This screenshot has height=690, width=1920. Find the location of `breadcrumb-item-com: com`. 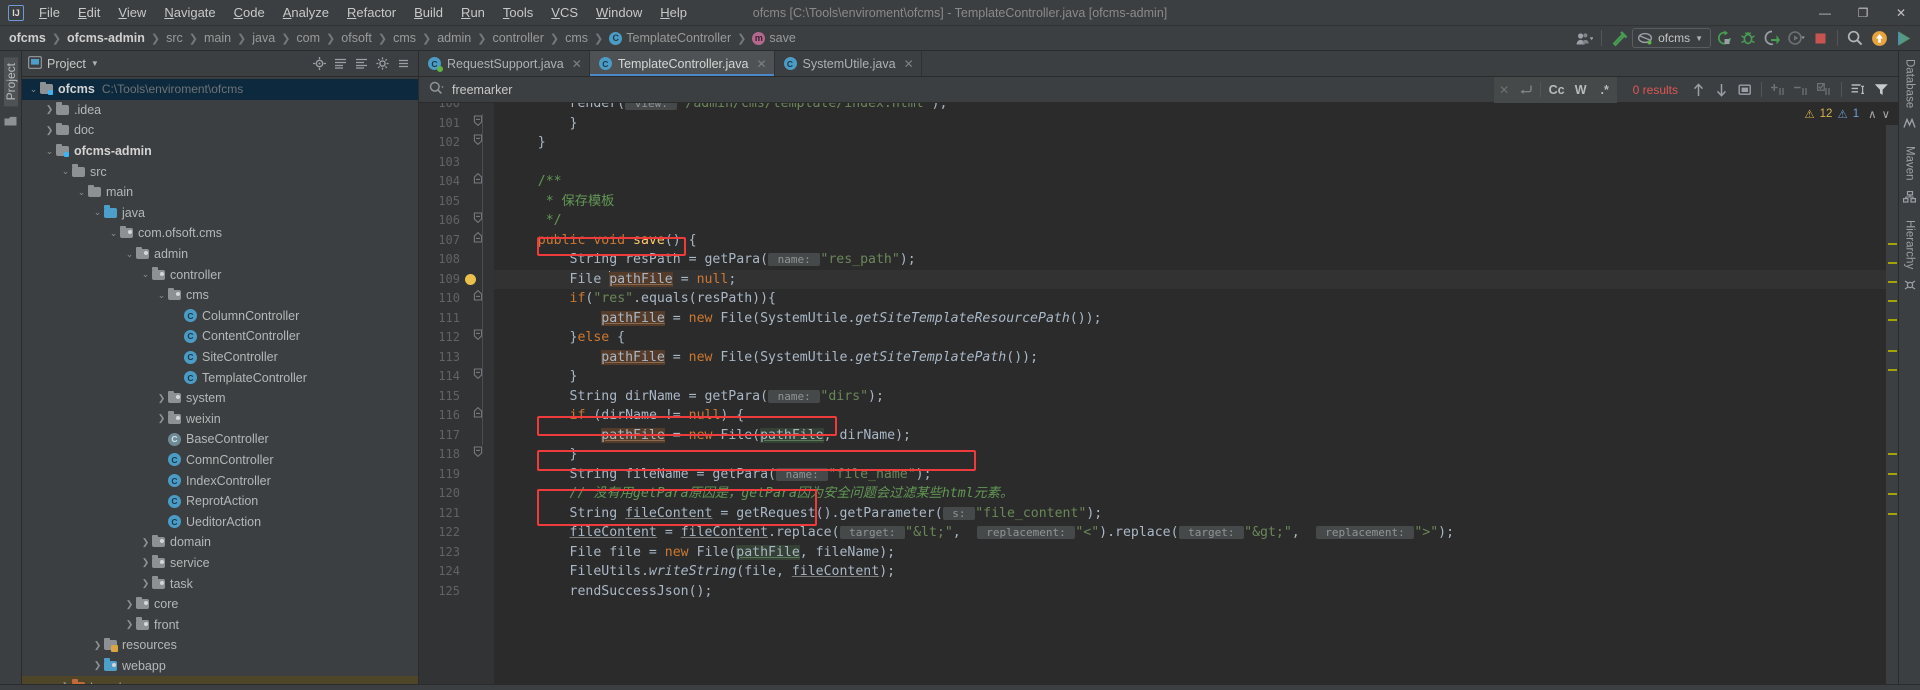

breadcrumb-item-com: com is located at coordinates (308, 38).